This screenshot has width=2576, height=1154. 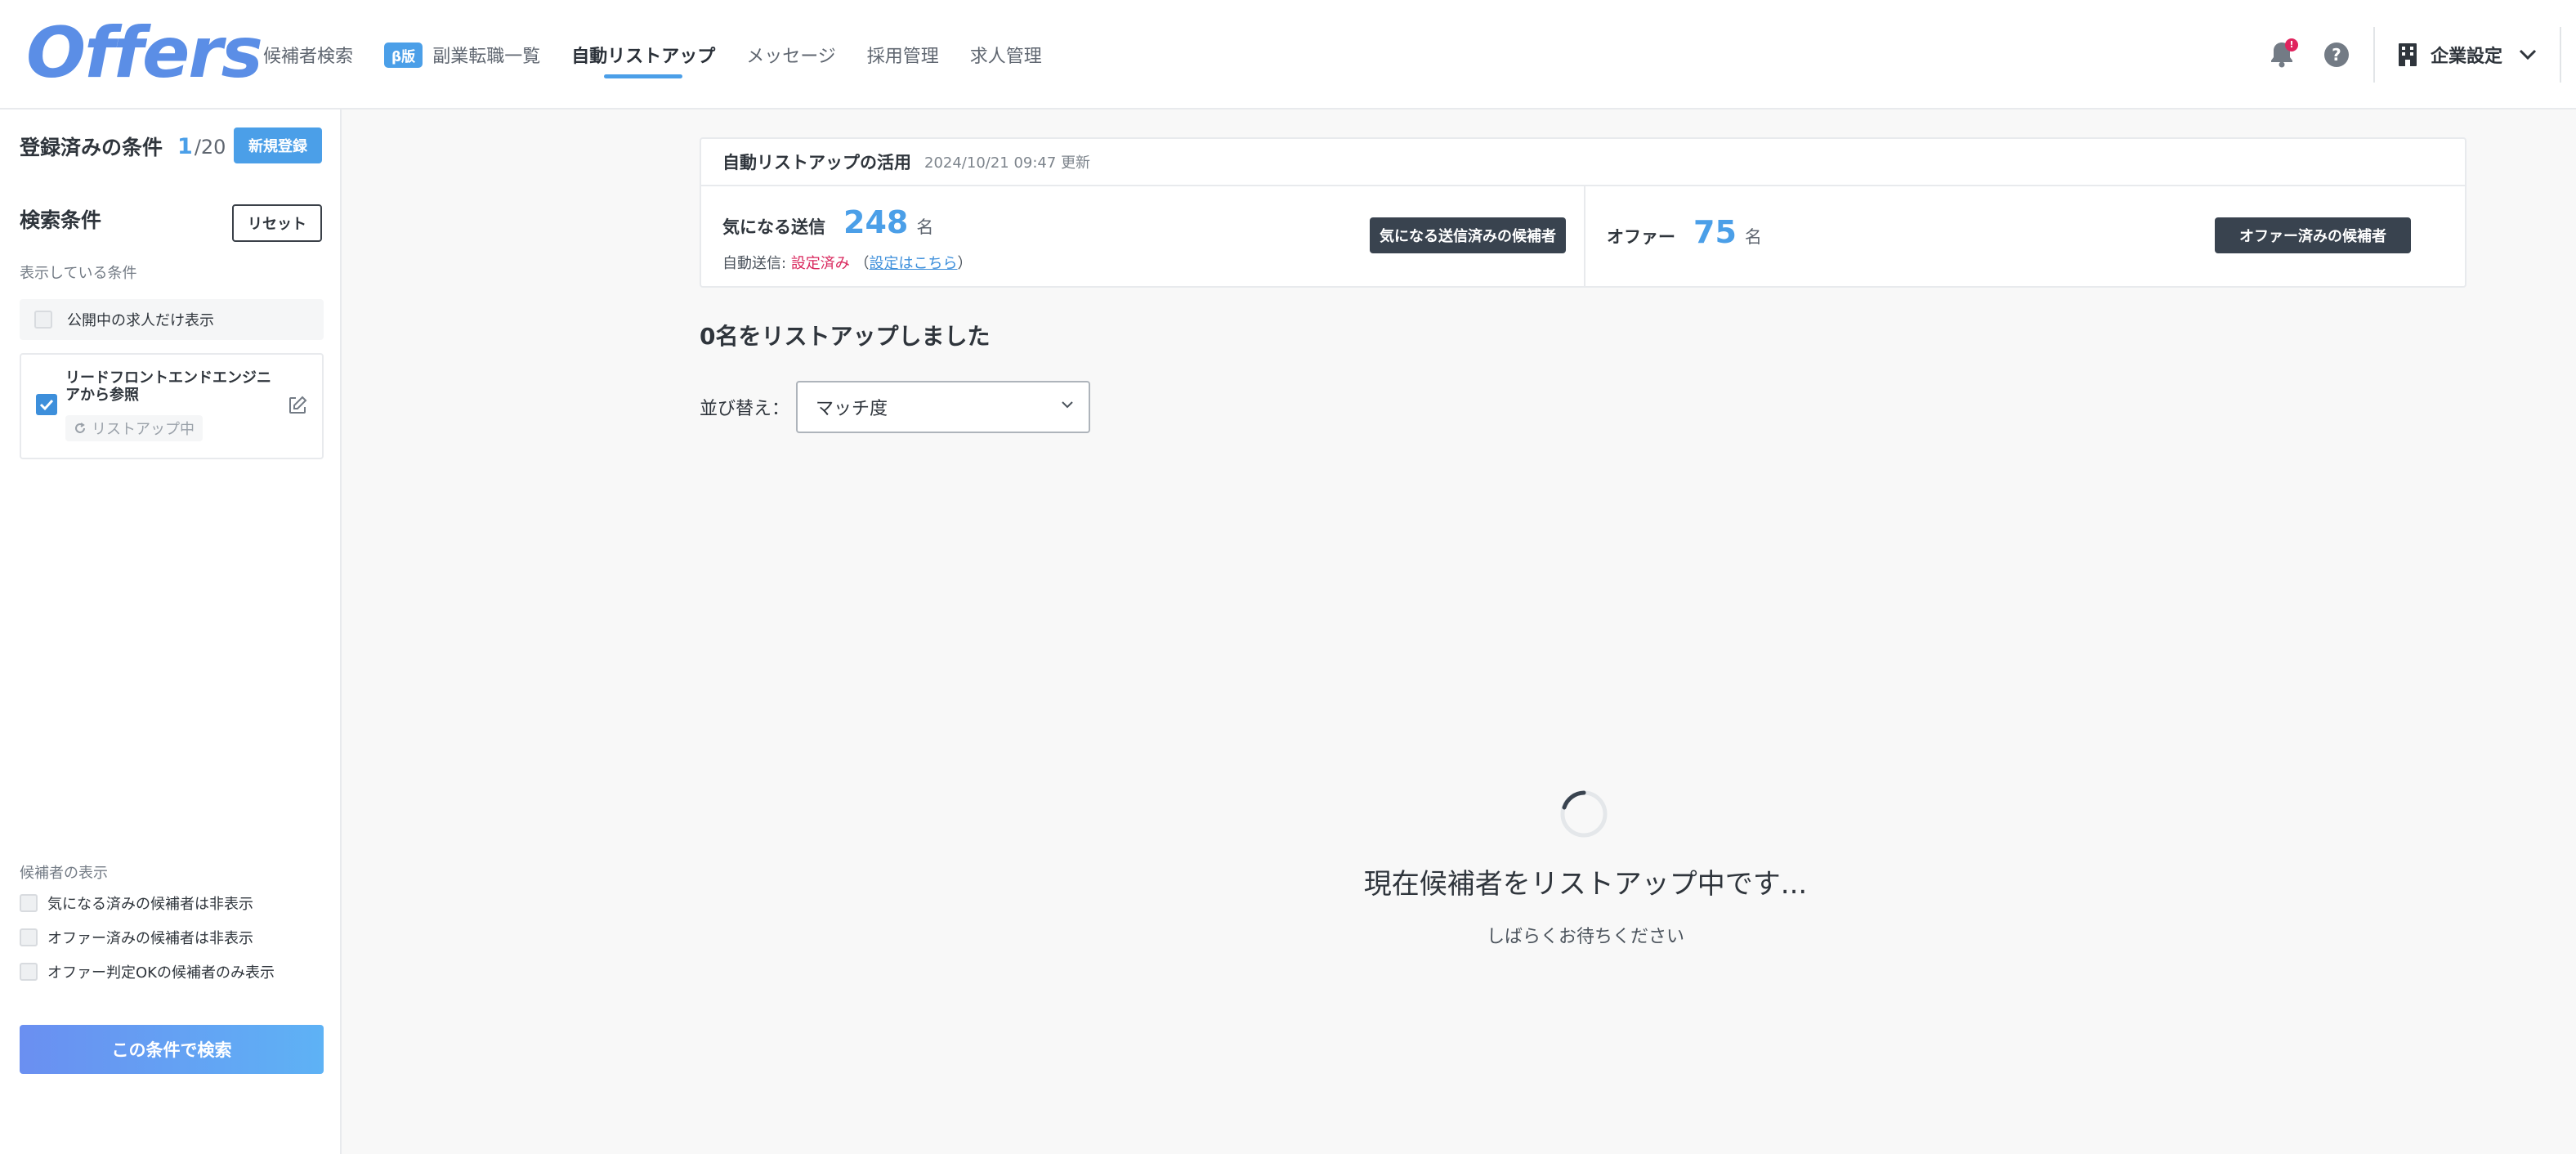 What do you see at coordinates (2336, 54) in the screenshot?
I see `help-icon: ?` at bounding box center [2336, 54].